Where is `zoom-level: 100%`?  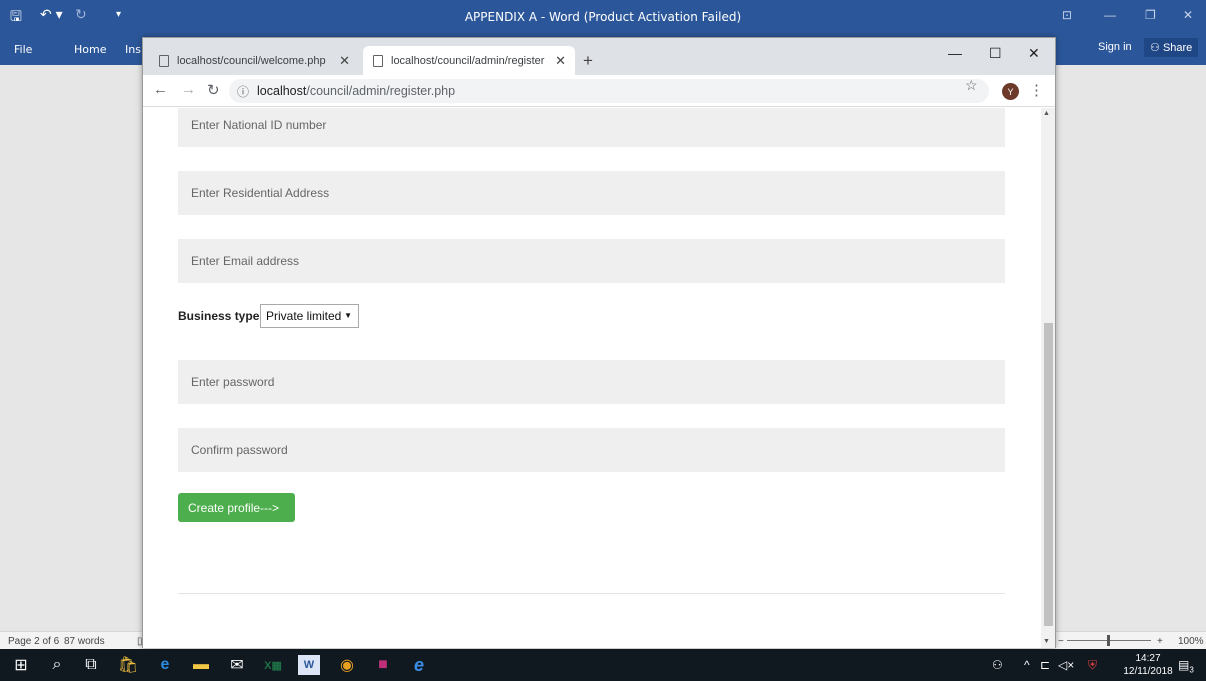
zoom-level: 100% is located at coordinates (1191, 641).